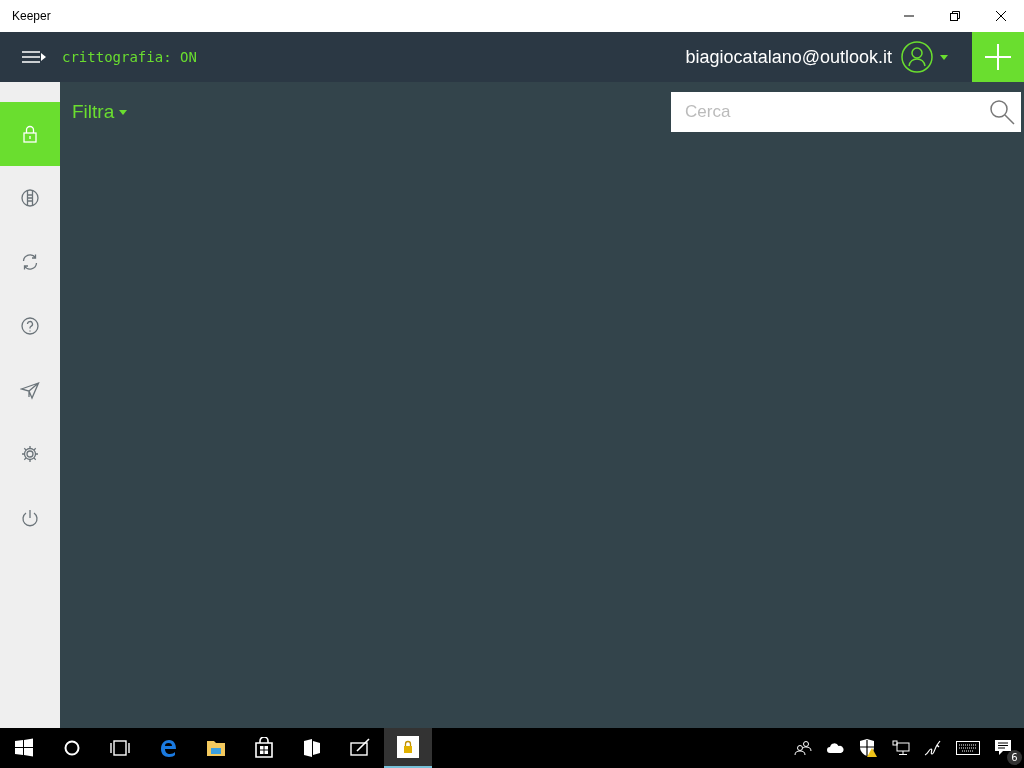 The width and height of the screenshot is (1024, 768). I want to click on task-view-icon, so click(120, 748).